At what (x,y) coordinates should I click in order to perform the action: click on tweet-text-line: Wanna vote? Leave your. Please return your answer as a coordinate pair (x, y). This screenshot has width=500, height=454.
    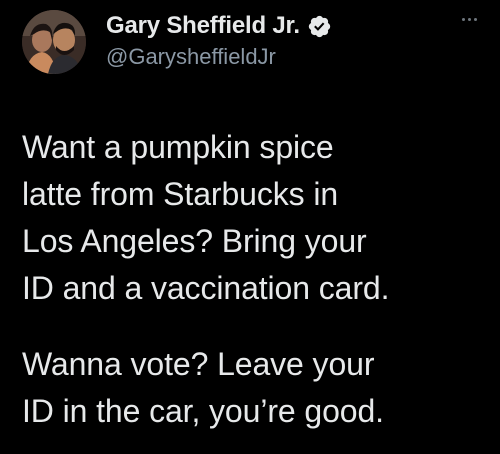
    Looking at the image, I should click on (198, 364).